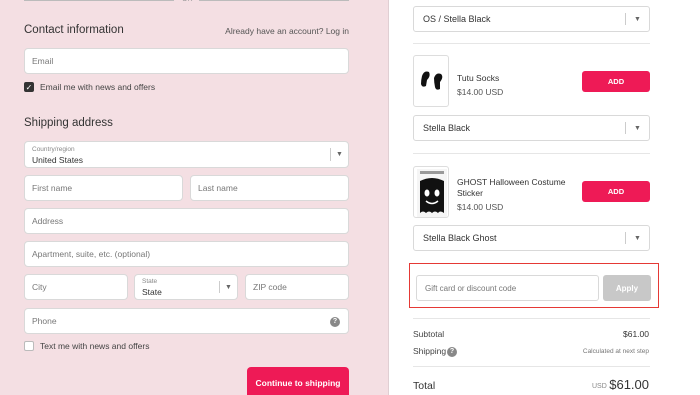 Image resolution: width=700 pixels, height=395 pixels. What do you see at coordinates (615, 351) in the screenshot?
I see `shipping-value: Calculated at next step` at bounding box center [615, 351].